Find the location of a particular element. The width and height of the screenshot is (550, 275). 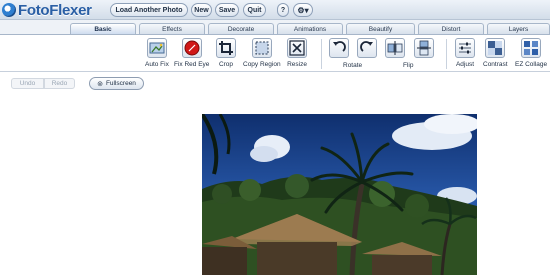

auto-fix-icon is located at coordinates (156, 48).